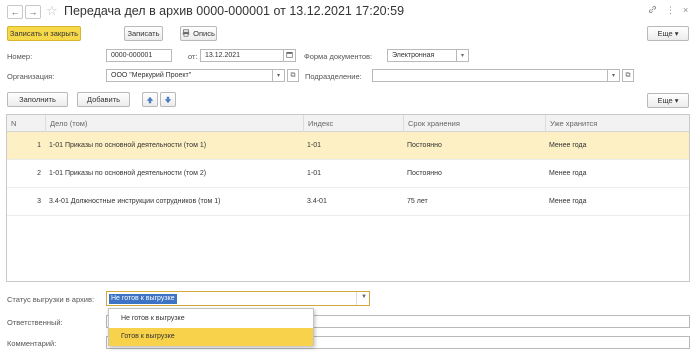 This screenshot has width=698, height=357. I want to click on more-button: Еще ▾, so click(668, 33).